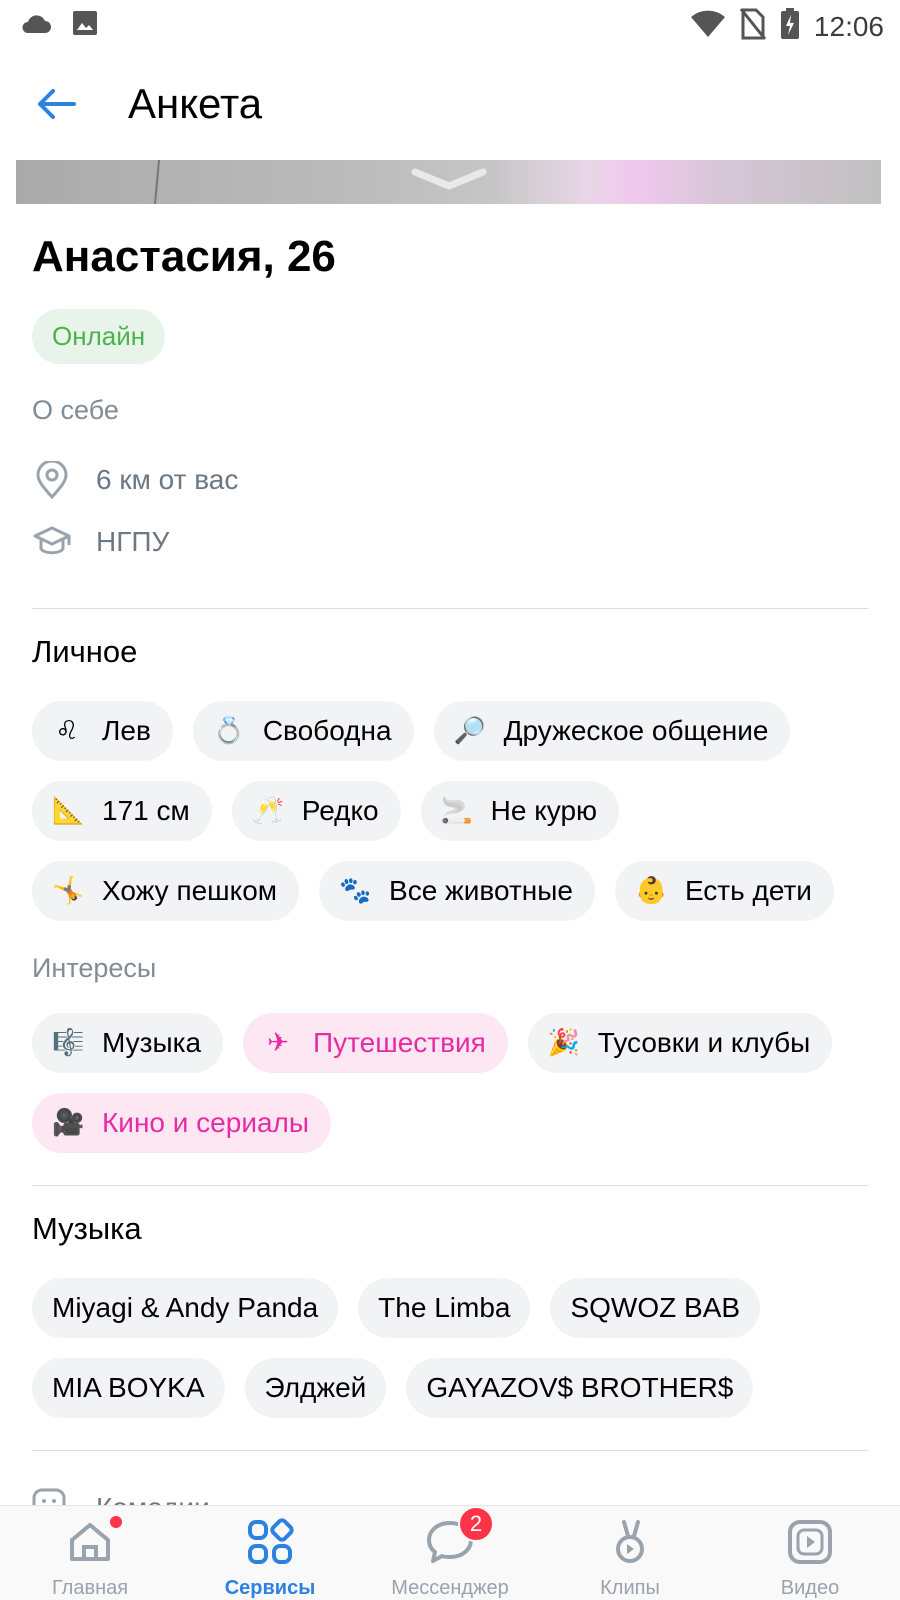 This screenshot has width=900, height=1600. What do you see at coordinates (810, 1544) in the screenshot?
I see `video-icon` at bounding box center [810, 1544].